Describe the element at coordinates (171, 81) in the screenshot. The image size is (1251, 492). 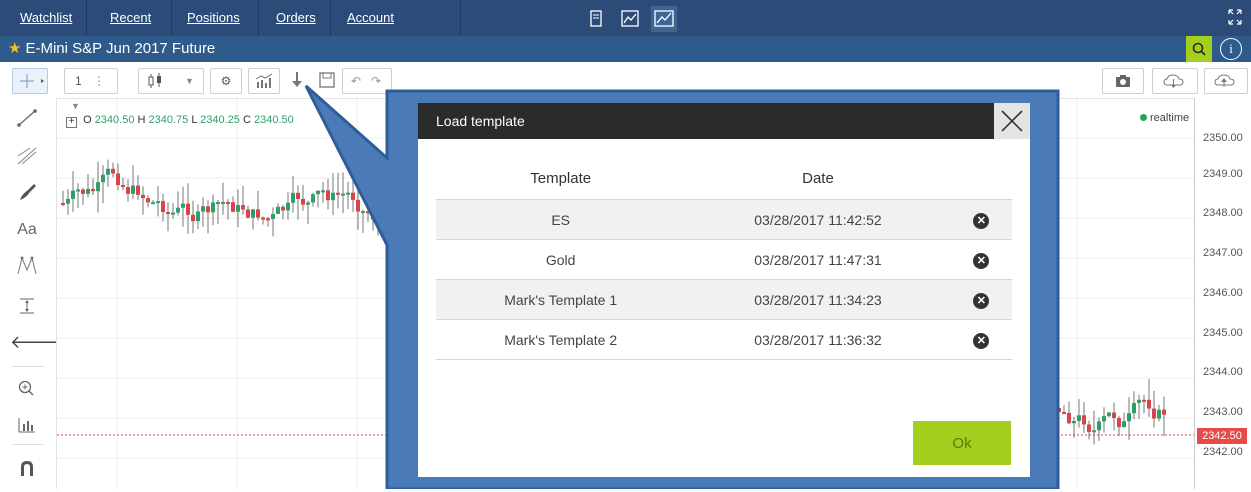
I see `chart-type-select: ▼` at that location.